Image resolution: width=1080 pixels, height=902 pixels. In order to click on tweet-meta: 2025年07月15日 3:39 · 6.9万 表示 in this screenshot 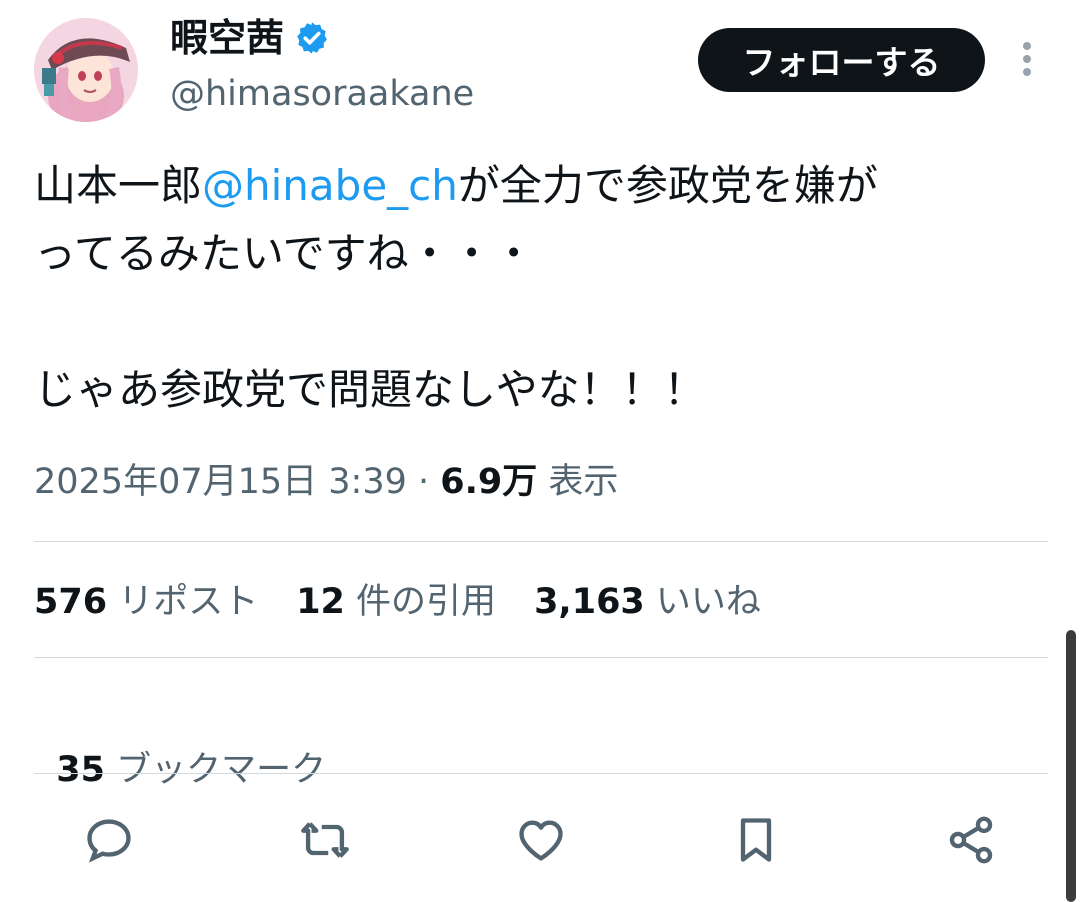, I will do `click(326, 482)`.